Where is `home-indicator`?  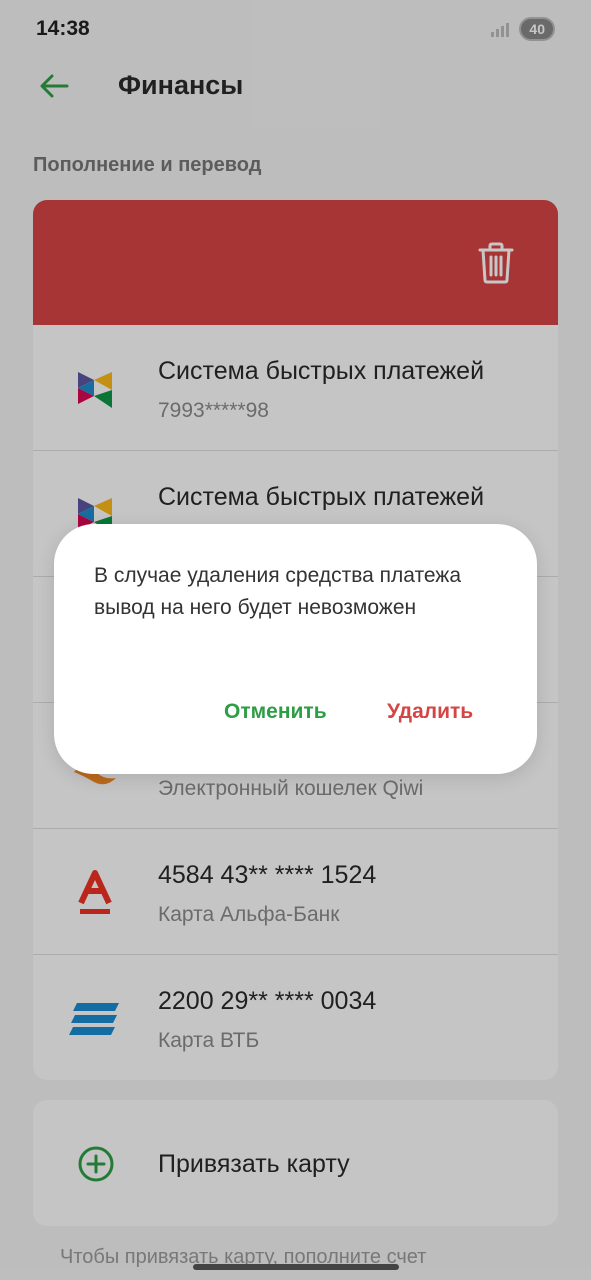
home-indicator is located at coordinates (296, 1267).